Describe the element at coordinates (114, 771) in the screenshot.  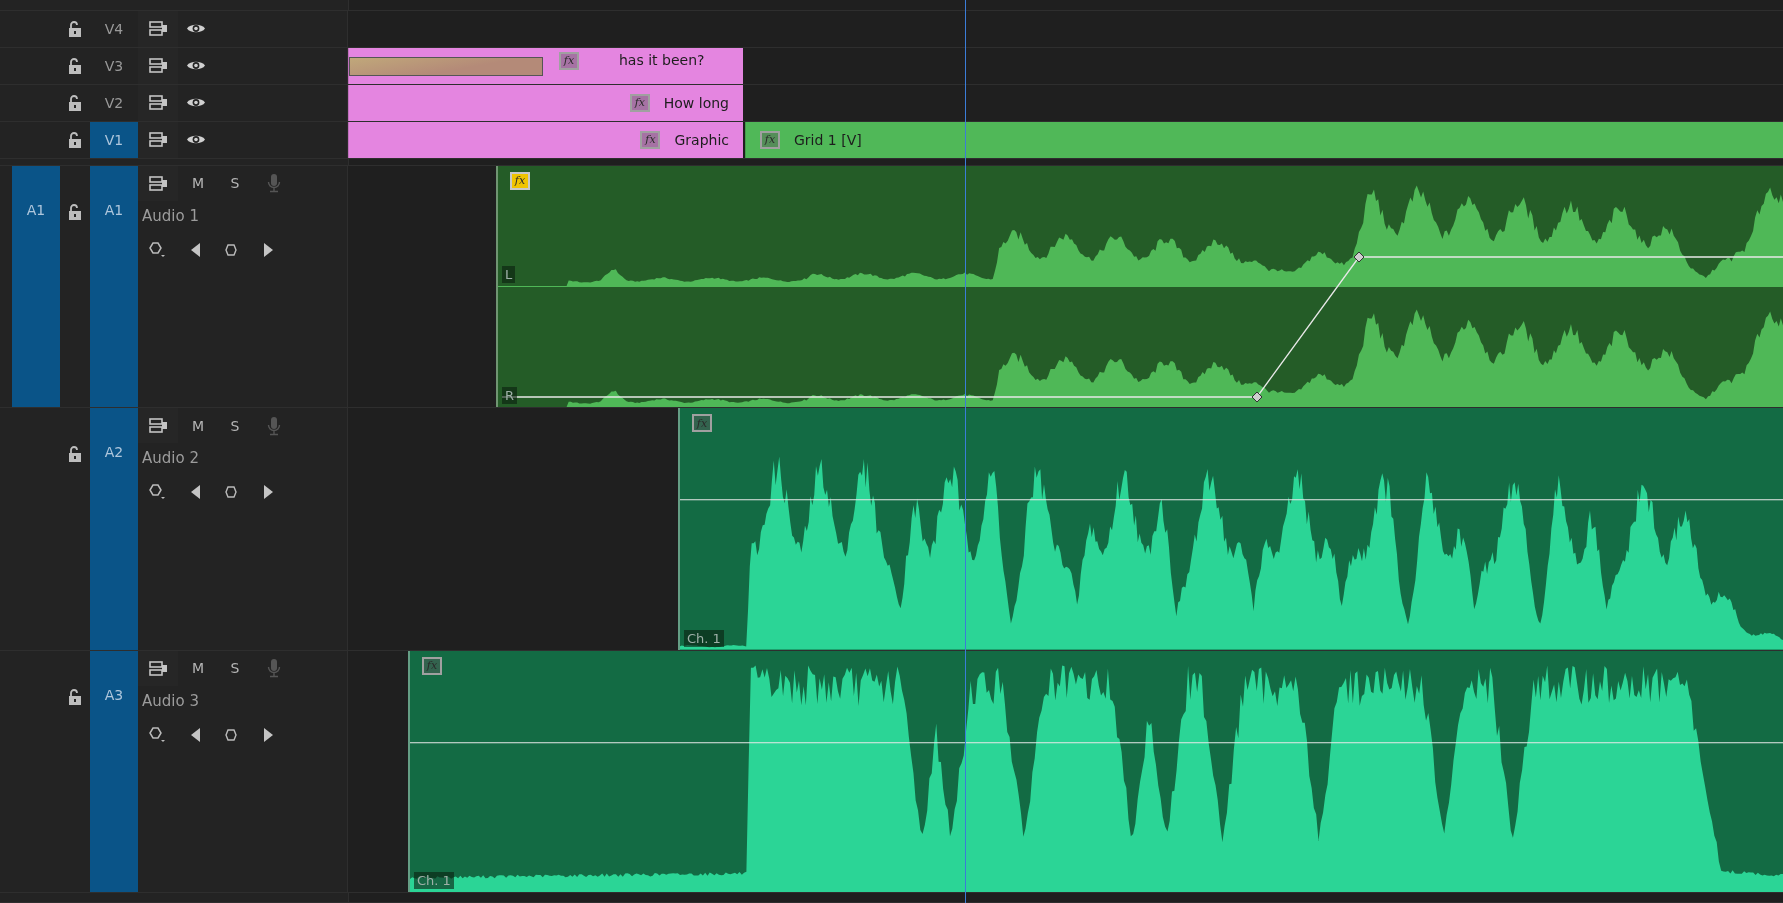
I see `track-target: A3` at that location.